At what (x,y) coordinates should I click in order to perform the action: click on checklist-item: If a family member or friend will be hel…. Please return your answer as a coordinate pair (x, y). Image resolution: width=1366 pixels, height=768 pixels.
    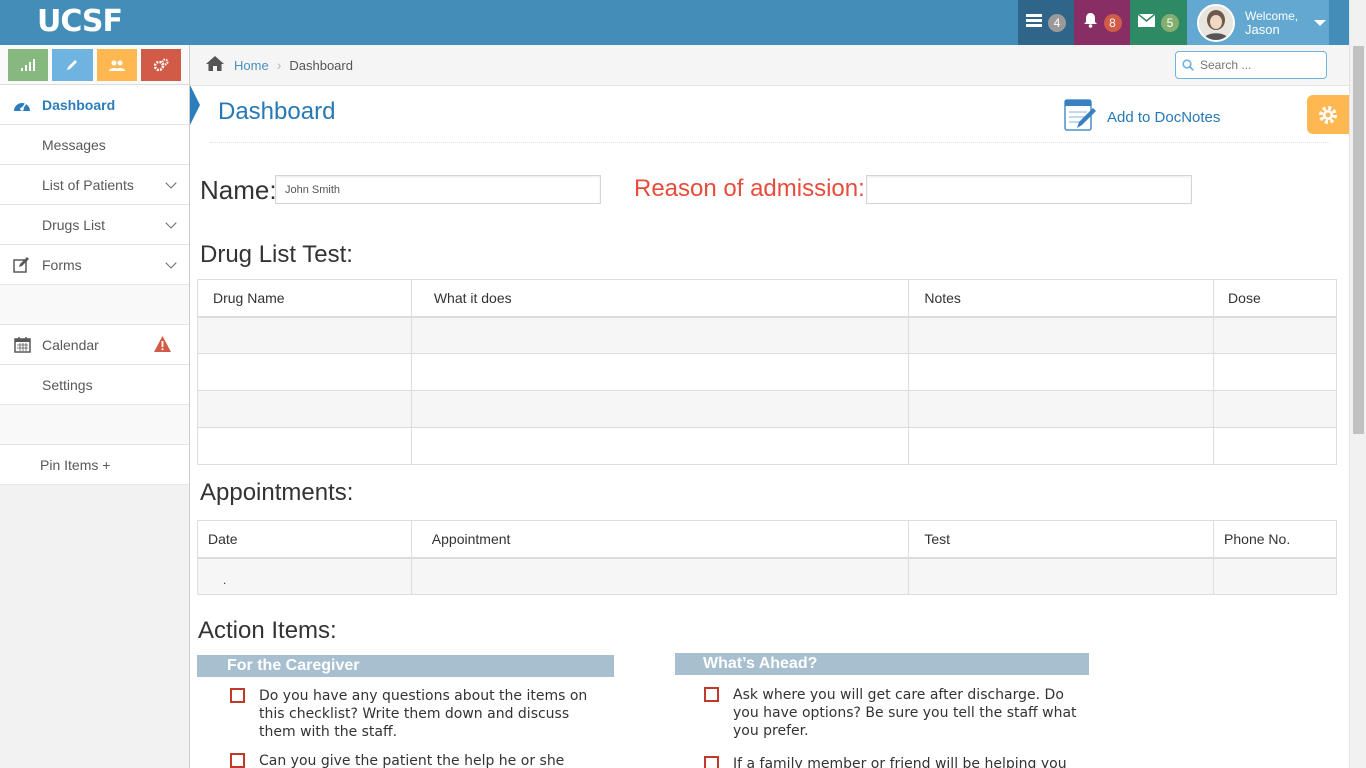
    Looking at the image, I should click on (899, 761).